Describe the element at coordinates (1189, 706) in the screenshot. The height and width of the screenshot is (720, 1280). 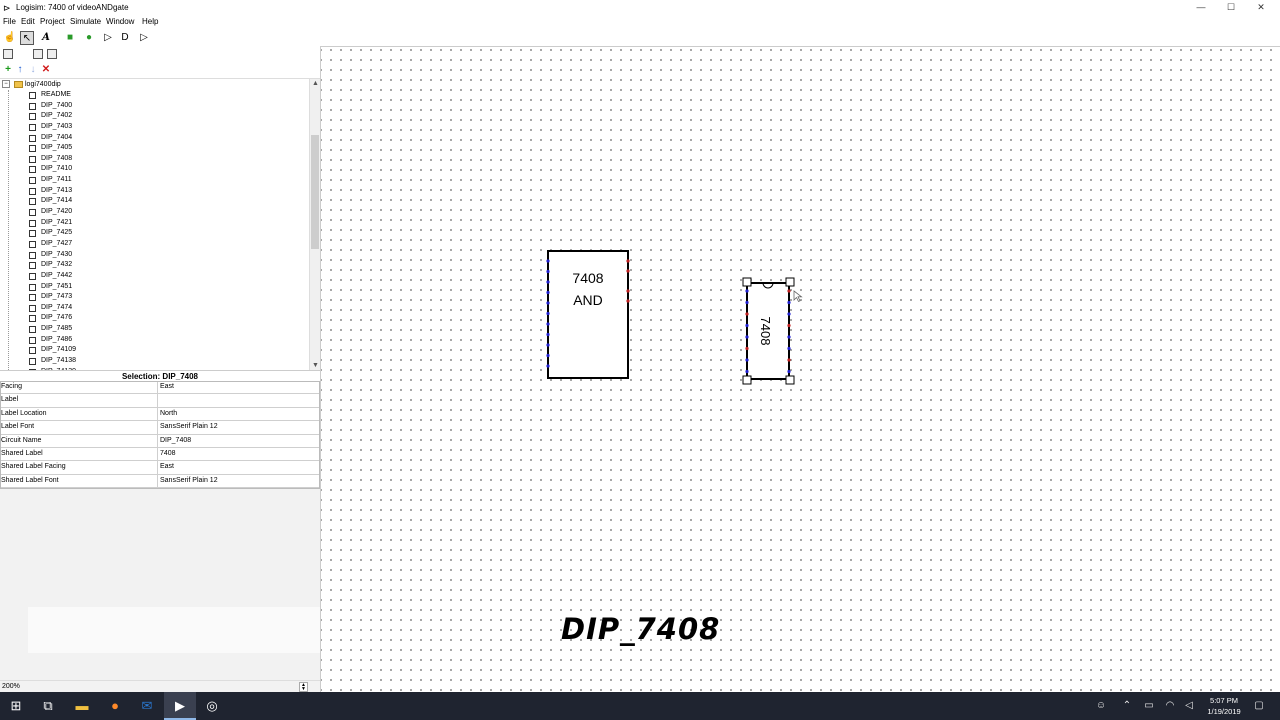
I see `volume-icon: ◁` at that location.